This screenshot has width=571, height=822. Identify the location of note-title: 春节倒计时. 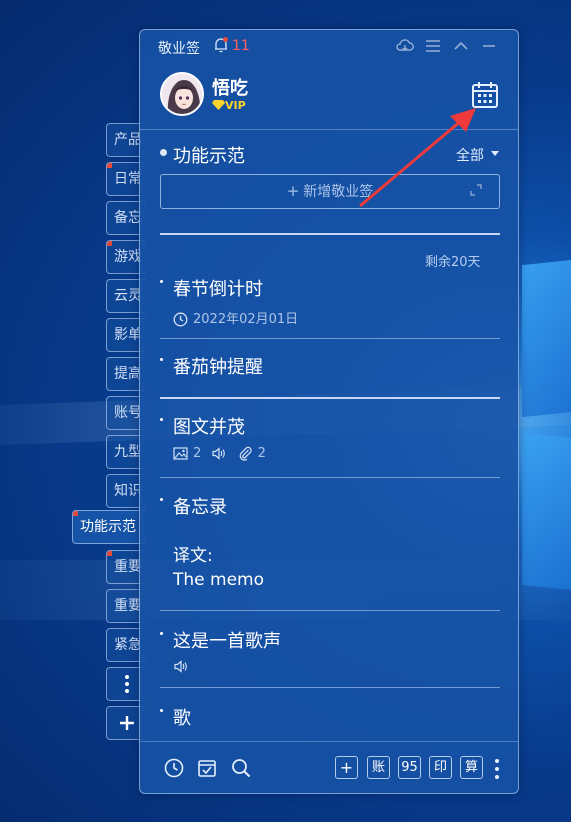
(218, 289).